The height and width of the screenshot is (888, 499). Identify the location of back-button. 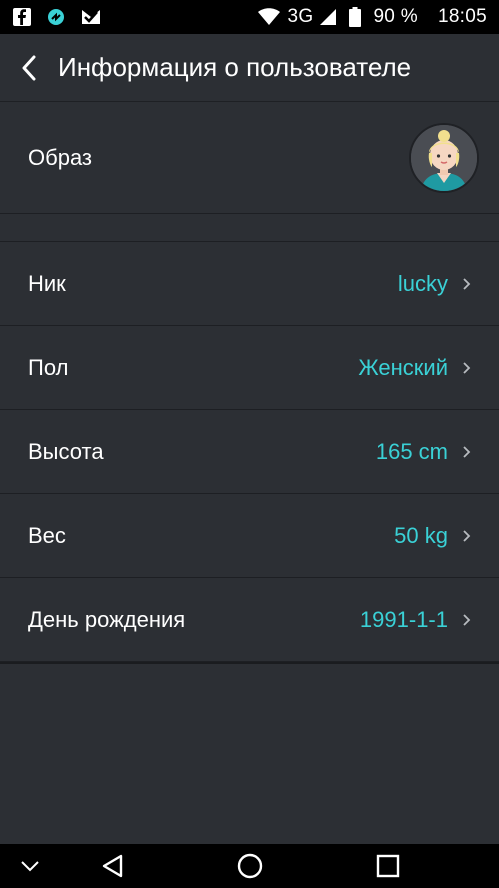
(29, 68).